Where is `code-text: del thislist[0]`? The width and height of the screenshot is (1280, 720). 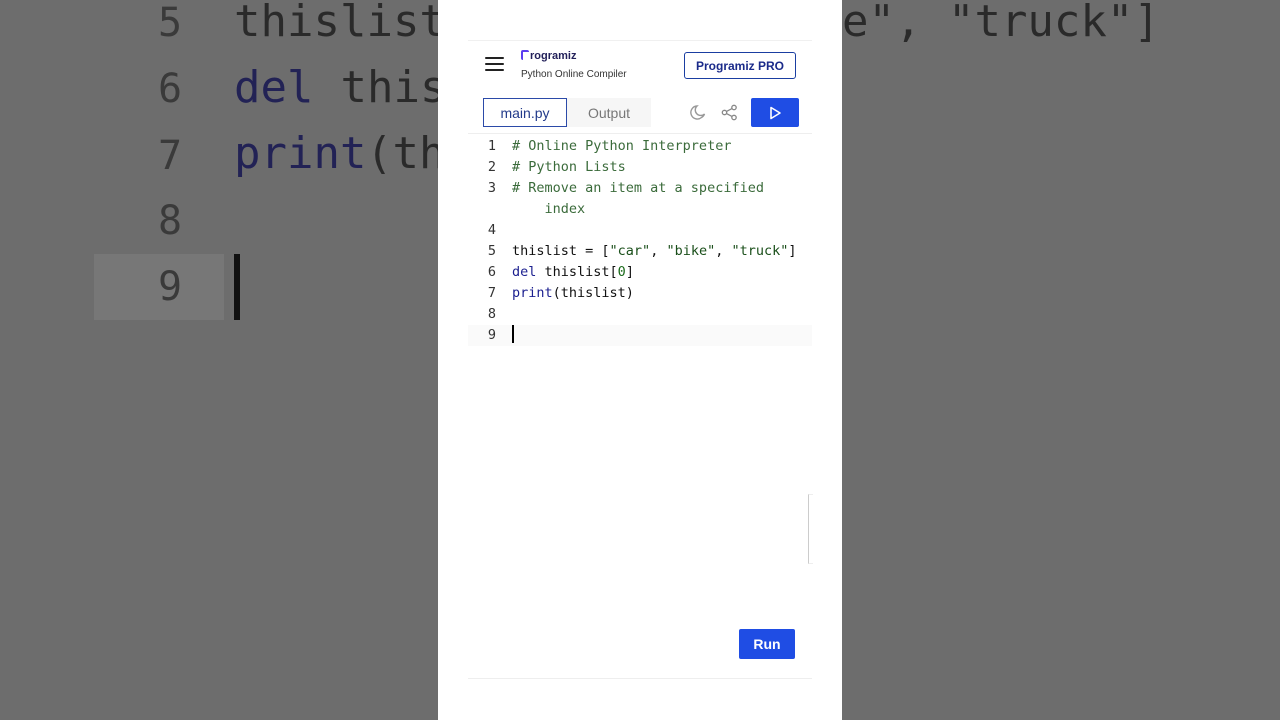
code-text: del thislist[0] is located at coordinates (573, 272).